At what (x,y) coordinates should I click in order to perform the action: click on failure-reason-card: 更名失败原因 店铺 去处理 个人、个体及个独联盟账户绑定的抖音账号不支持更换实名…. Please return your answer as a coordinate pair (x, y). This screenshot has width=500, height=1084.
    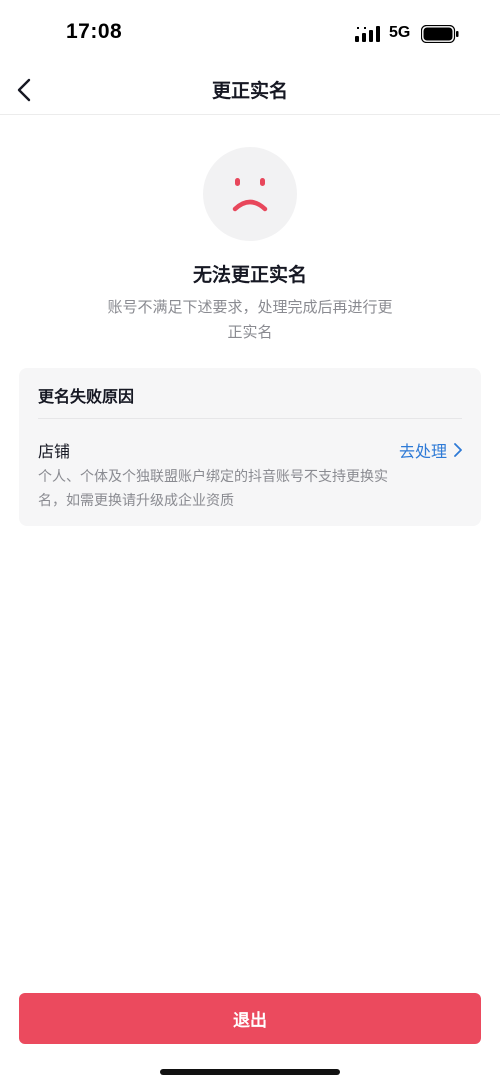
    Looking at the image, I should click on (250, 447).